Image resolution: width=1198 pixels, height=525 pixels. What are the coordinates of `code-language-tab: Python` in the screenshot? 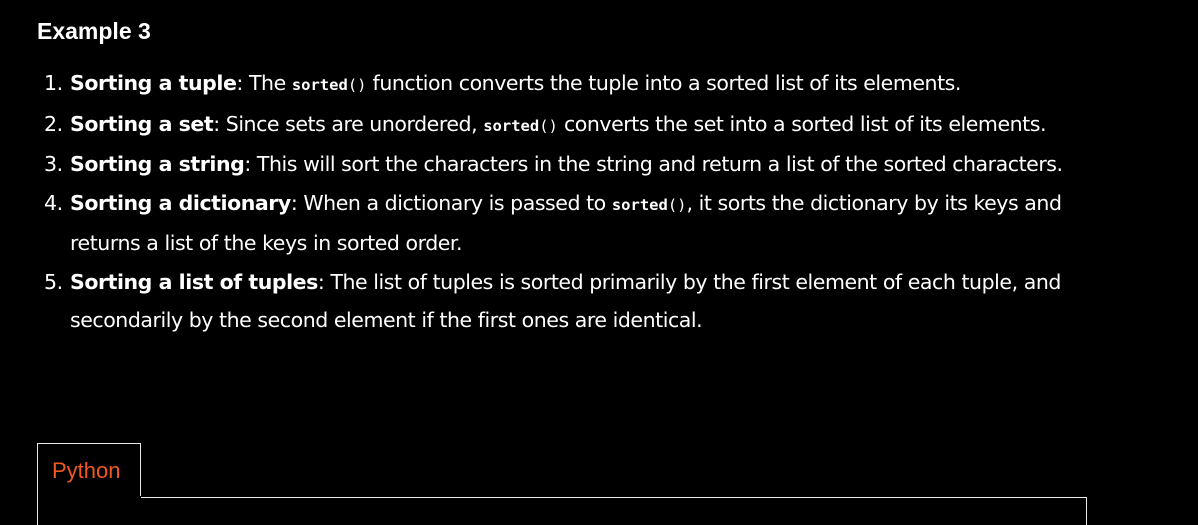 It's located at (89, 470).